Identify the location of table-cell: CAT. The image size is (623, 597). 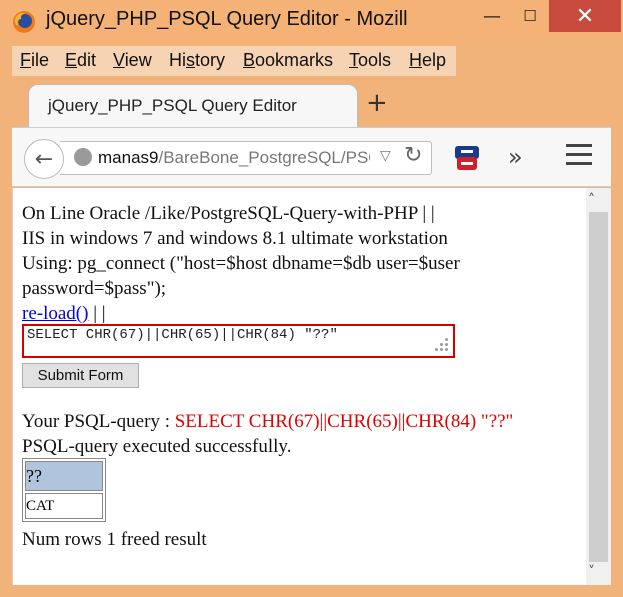
(64, 506).